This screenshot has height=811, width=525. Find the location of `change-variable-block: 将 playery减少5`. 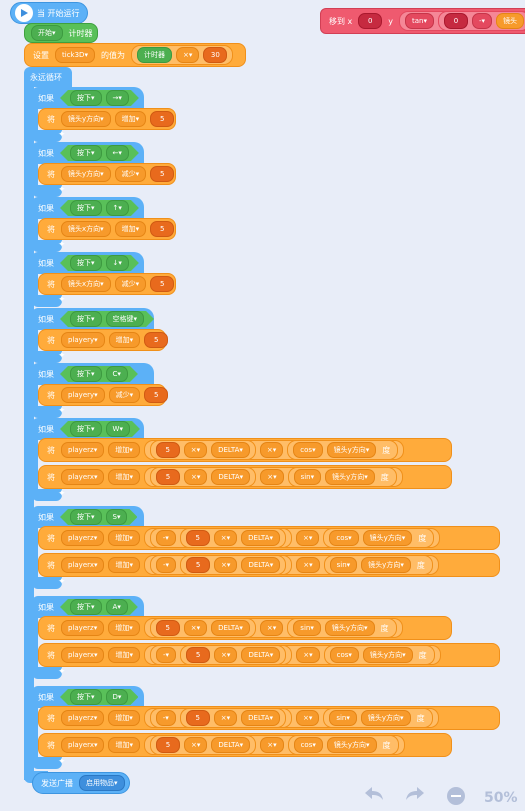

change-variable-block: 将 playery减少5 is located at coordinates (103, 395).